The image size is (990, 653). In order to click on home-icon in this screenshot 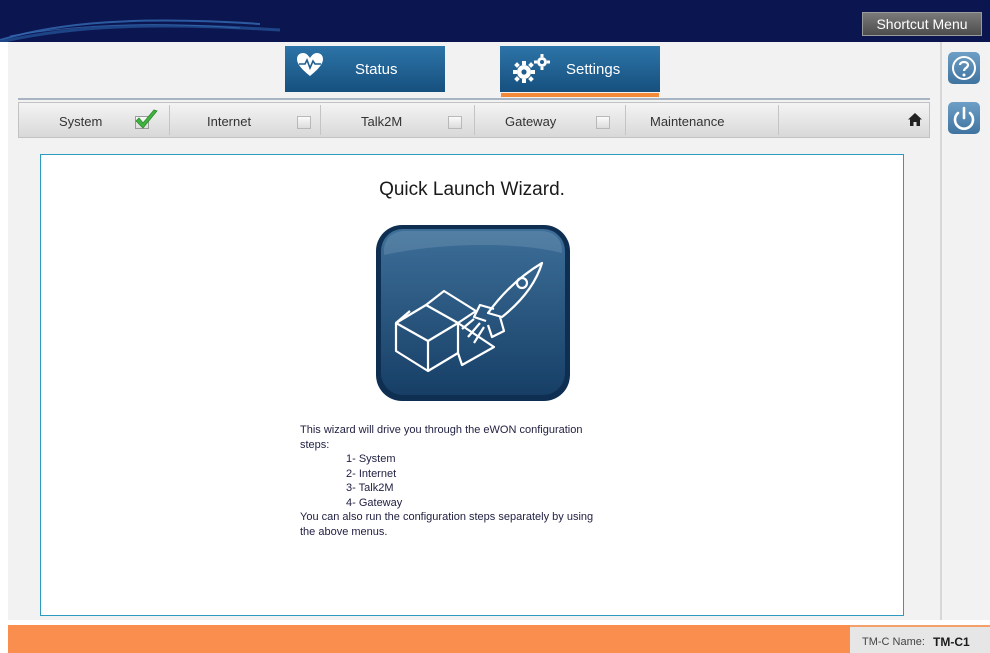, I will do `click(915, 122)`.